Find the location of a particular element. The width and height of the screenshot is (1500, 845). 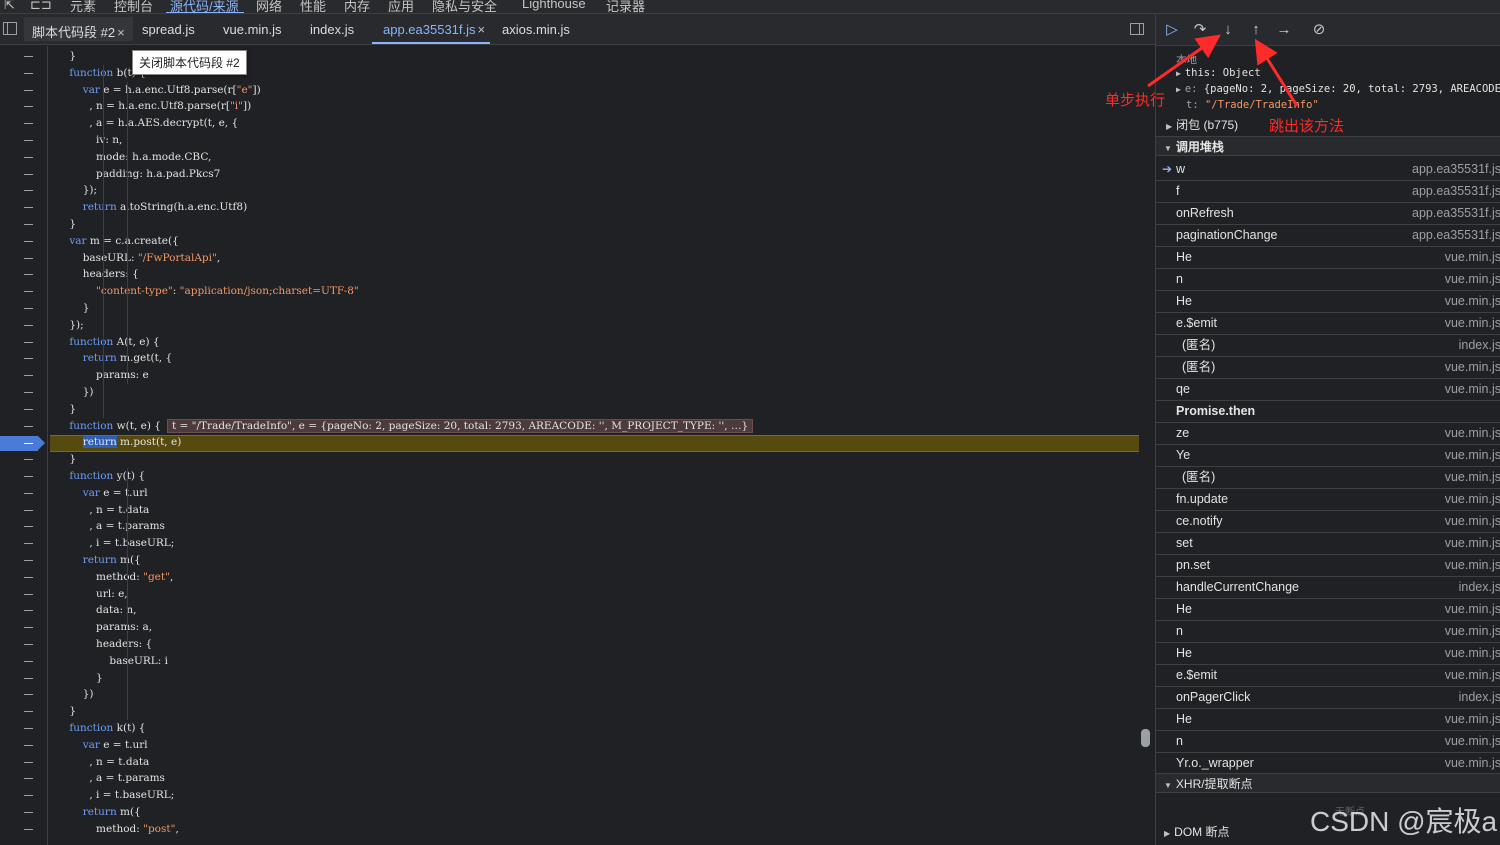

annotation-step-out: 跳出该方法 is located at coordinates (1307, 126).